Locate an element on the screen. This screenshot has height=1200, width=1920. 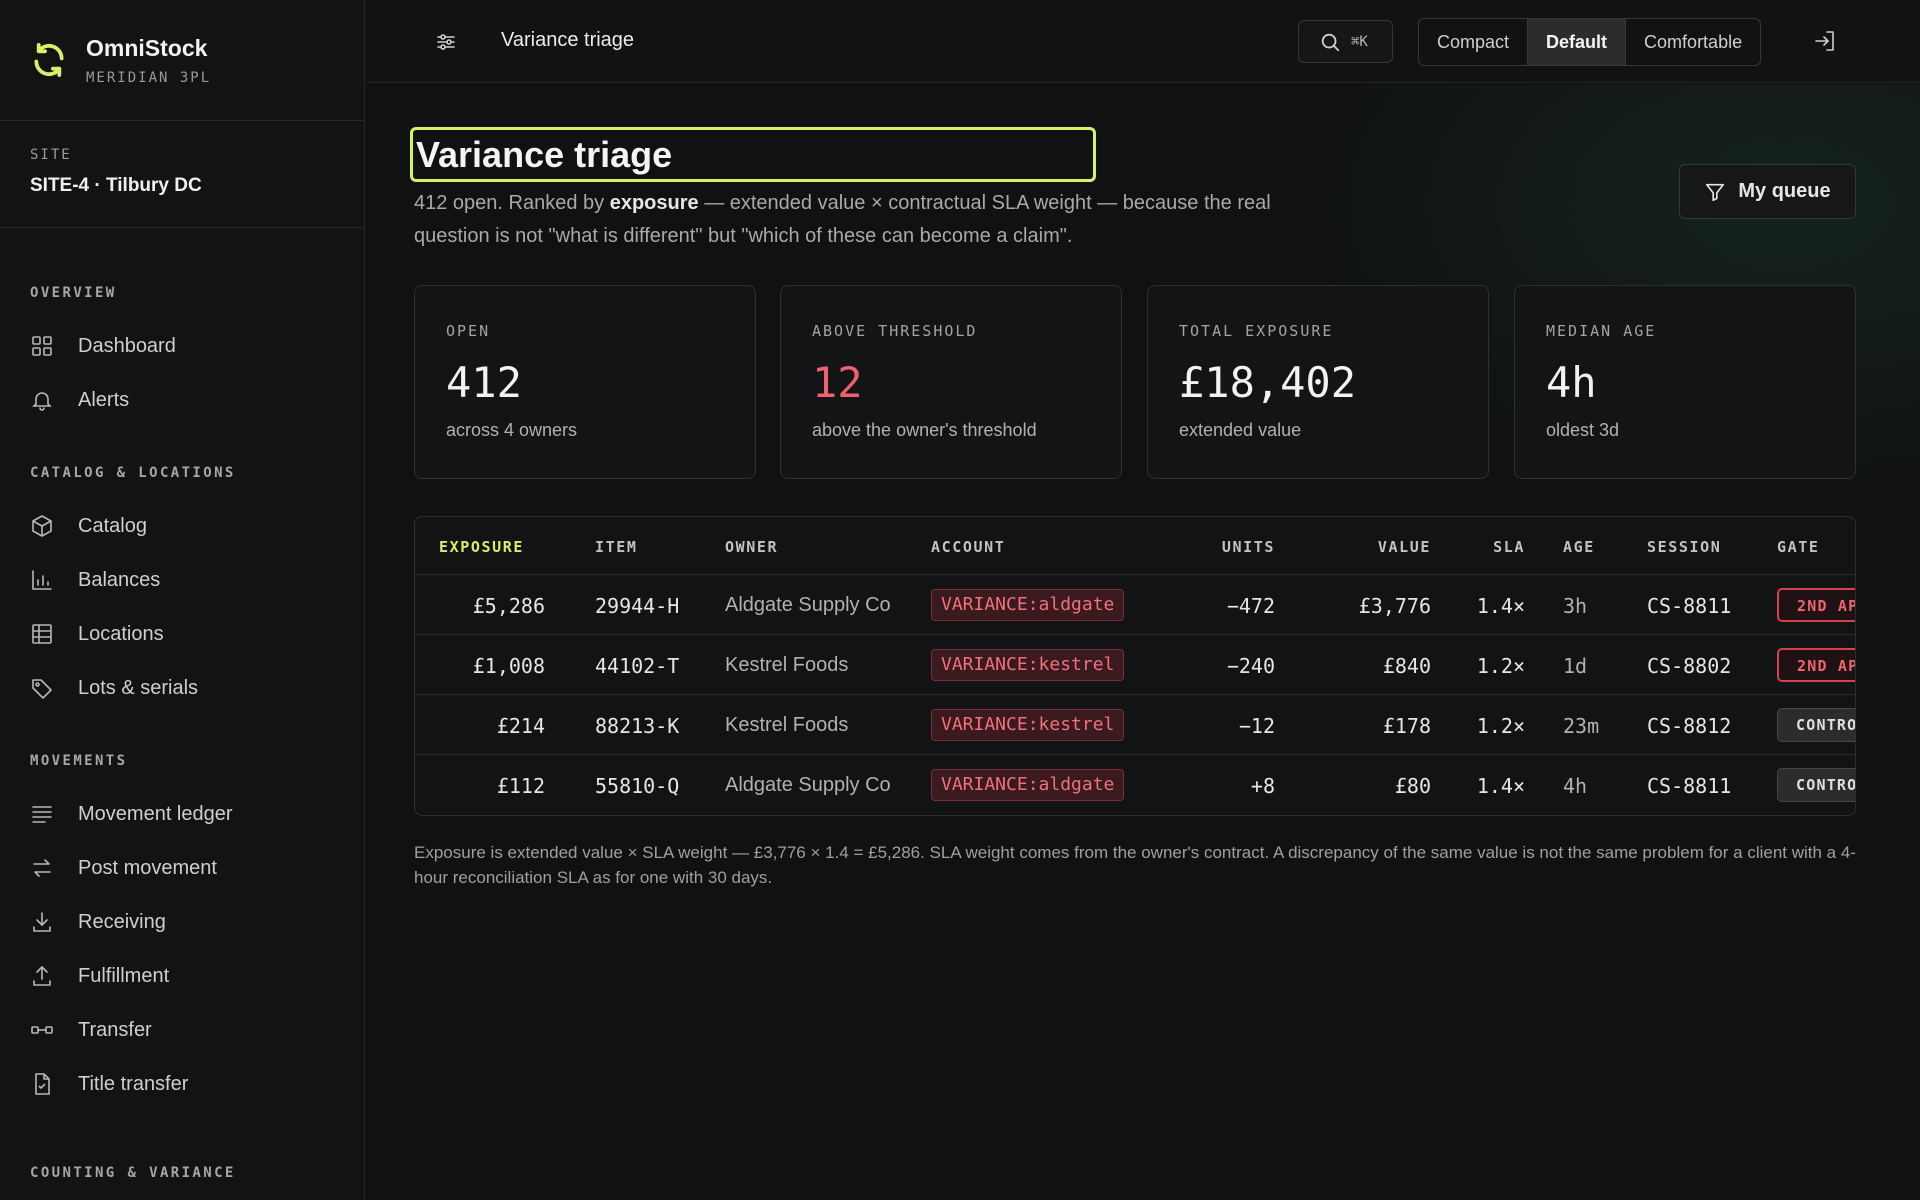
sidebar-item-lots-serials: Lots & serials is located at coordinates (197, 688).